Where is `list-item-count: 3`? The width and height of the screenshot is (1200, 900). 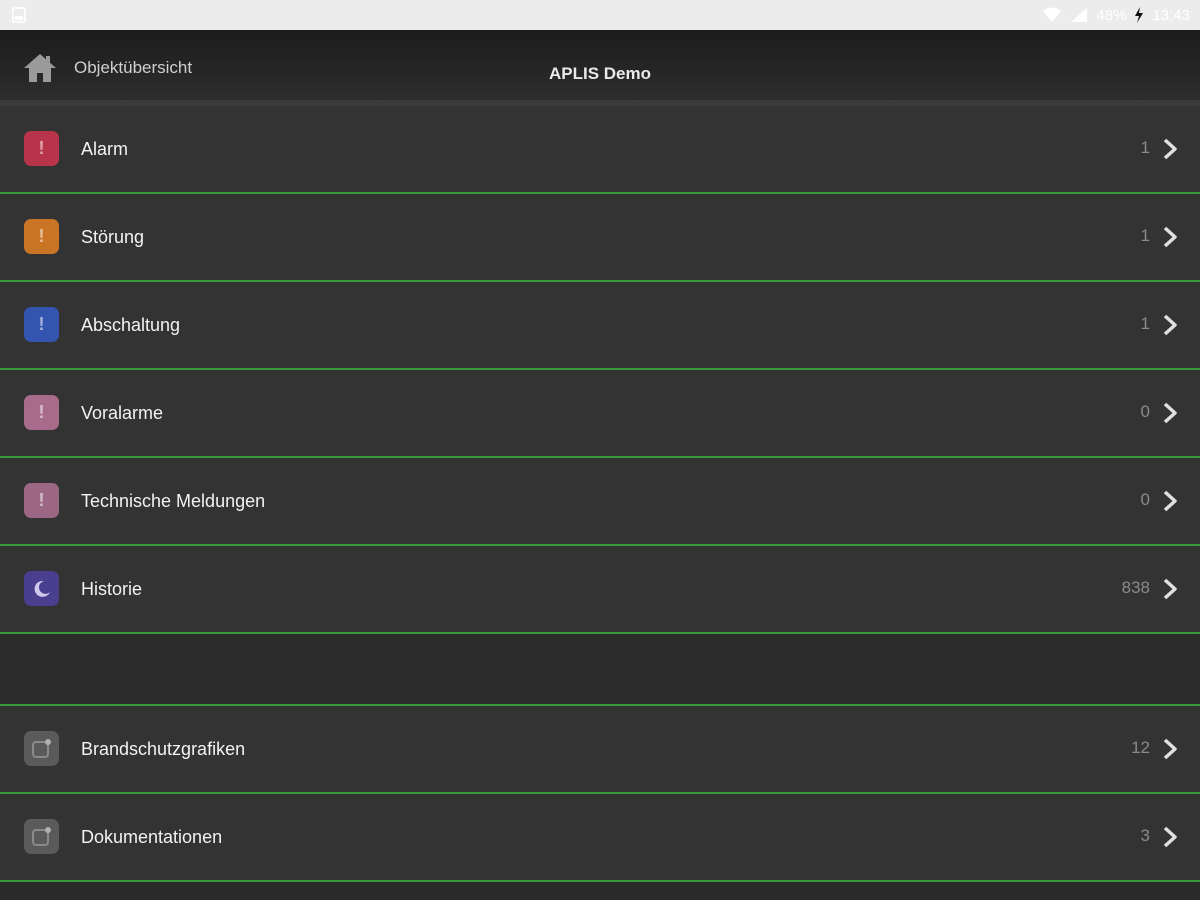
list-item-count: 3 is located at coordinates (1145, 835).